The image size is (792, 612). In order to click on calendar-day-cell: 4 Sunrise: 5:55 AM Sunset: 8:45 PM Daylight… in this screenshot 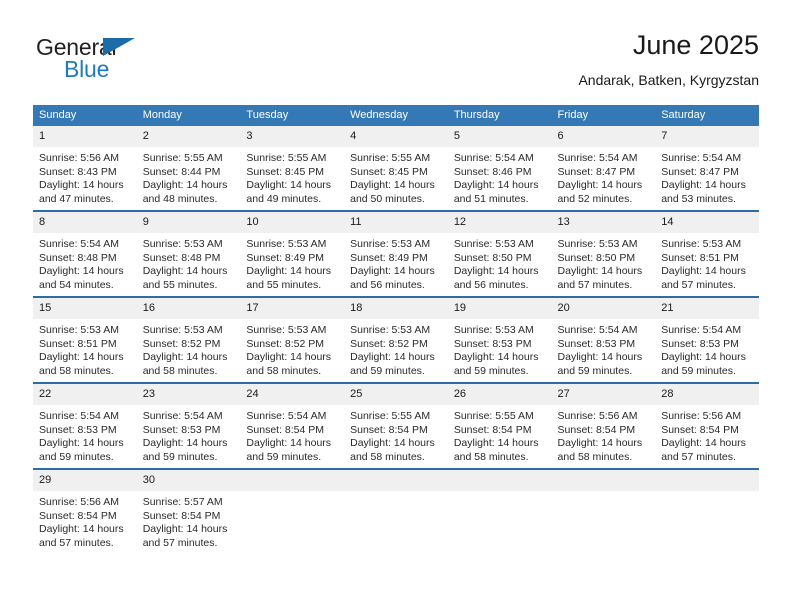, I will do `click(396, 168)`.